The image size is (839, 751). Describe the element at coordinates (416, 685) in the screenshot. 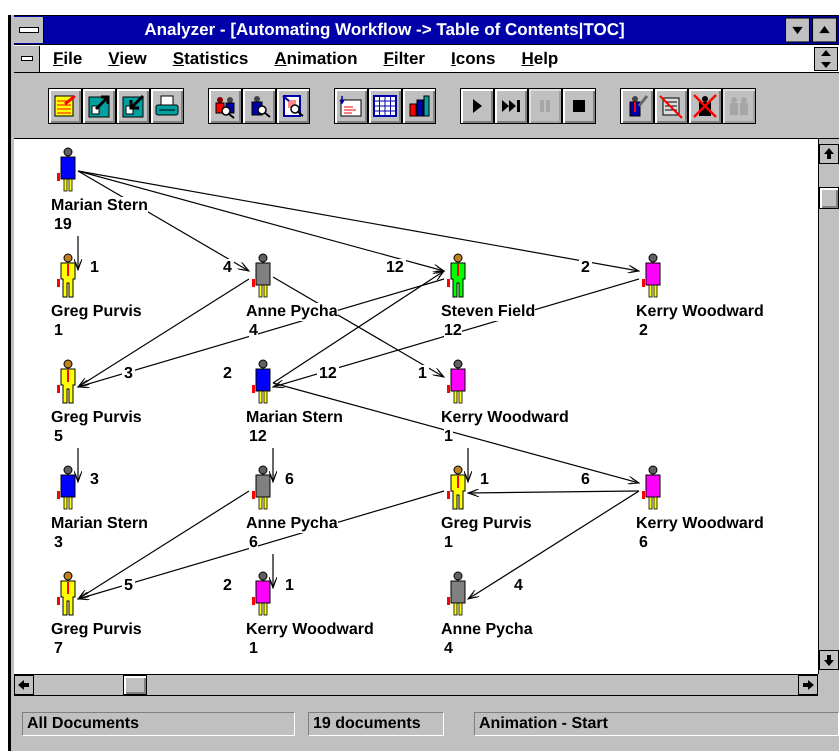

I see `horizontal-scrollbar` at that location.